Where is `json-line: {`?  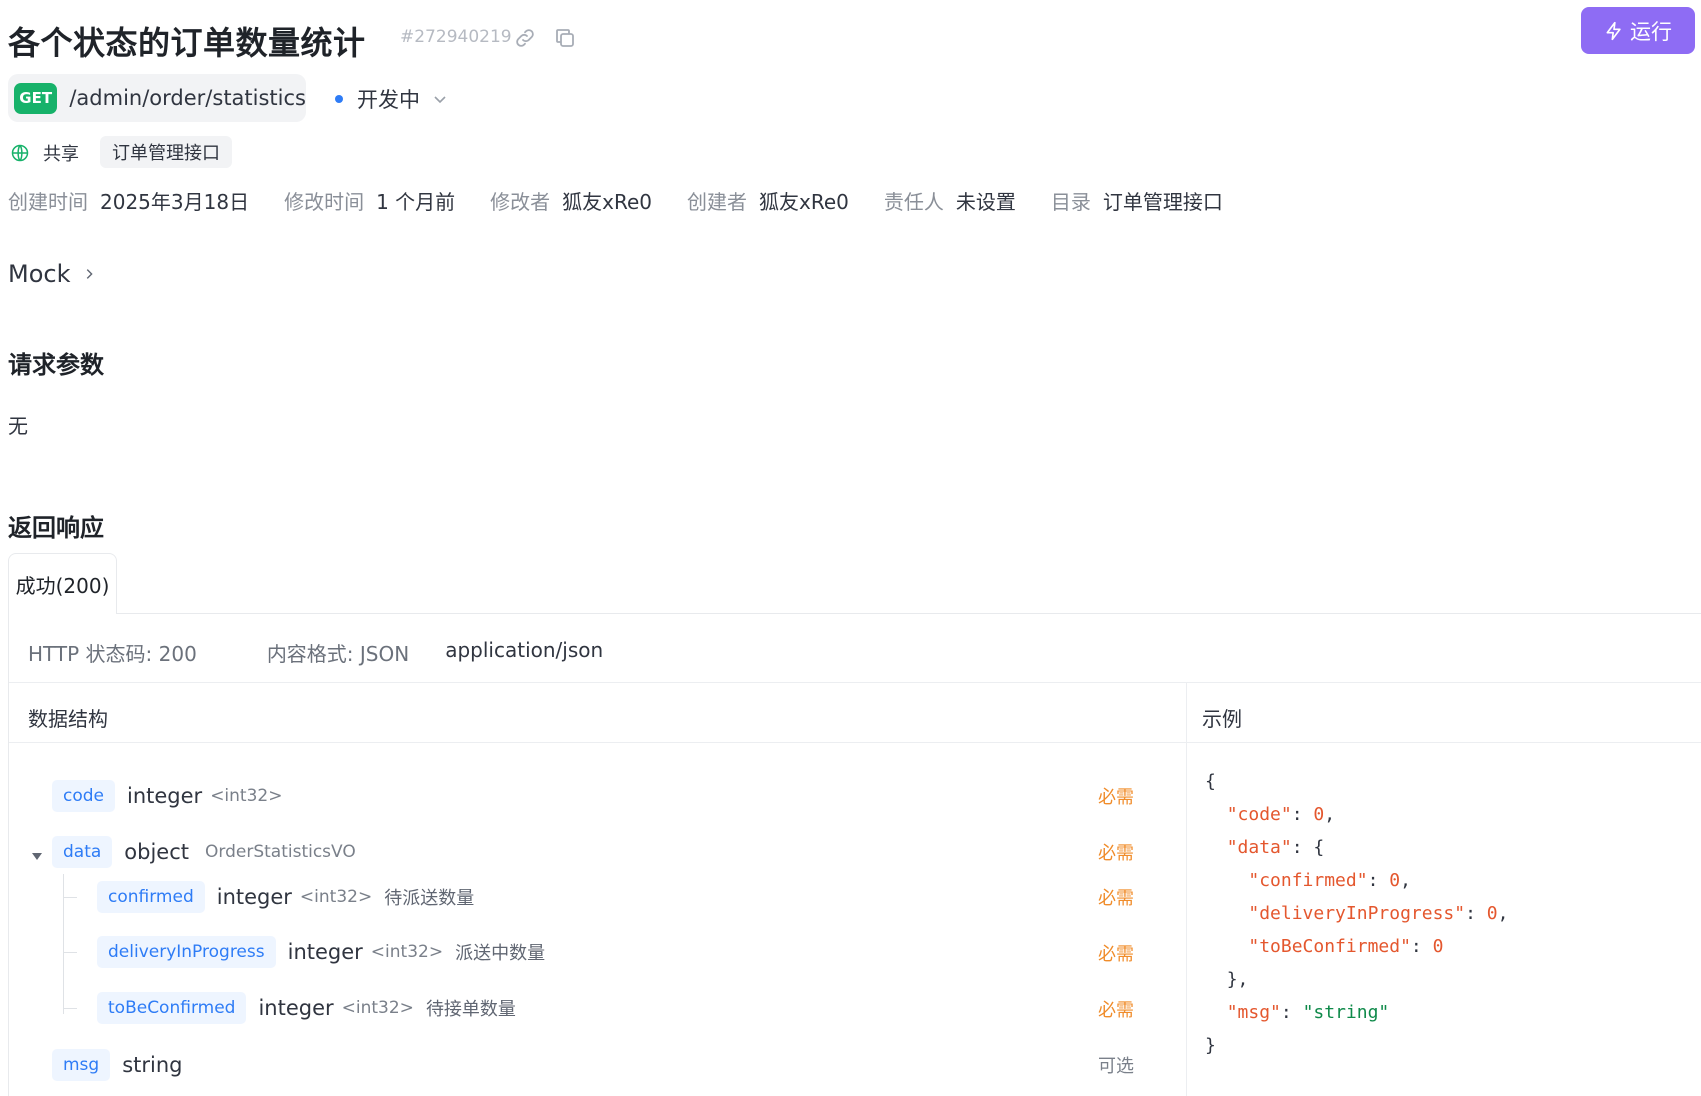 json-line: { is located at coordinates (1210, 781).